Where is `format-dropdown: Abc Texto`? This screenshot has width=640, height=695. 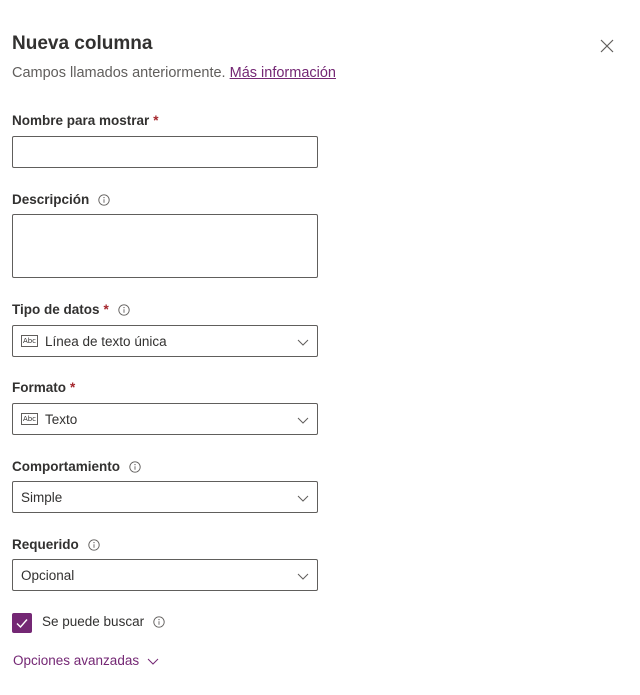 format-dropdown: Abc Texto is located at coordinates (165, 419).